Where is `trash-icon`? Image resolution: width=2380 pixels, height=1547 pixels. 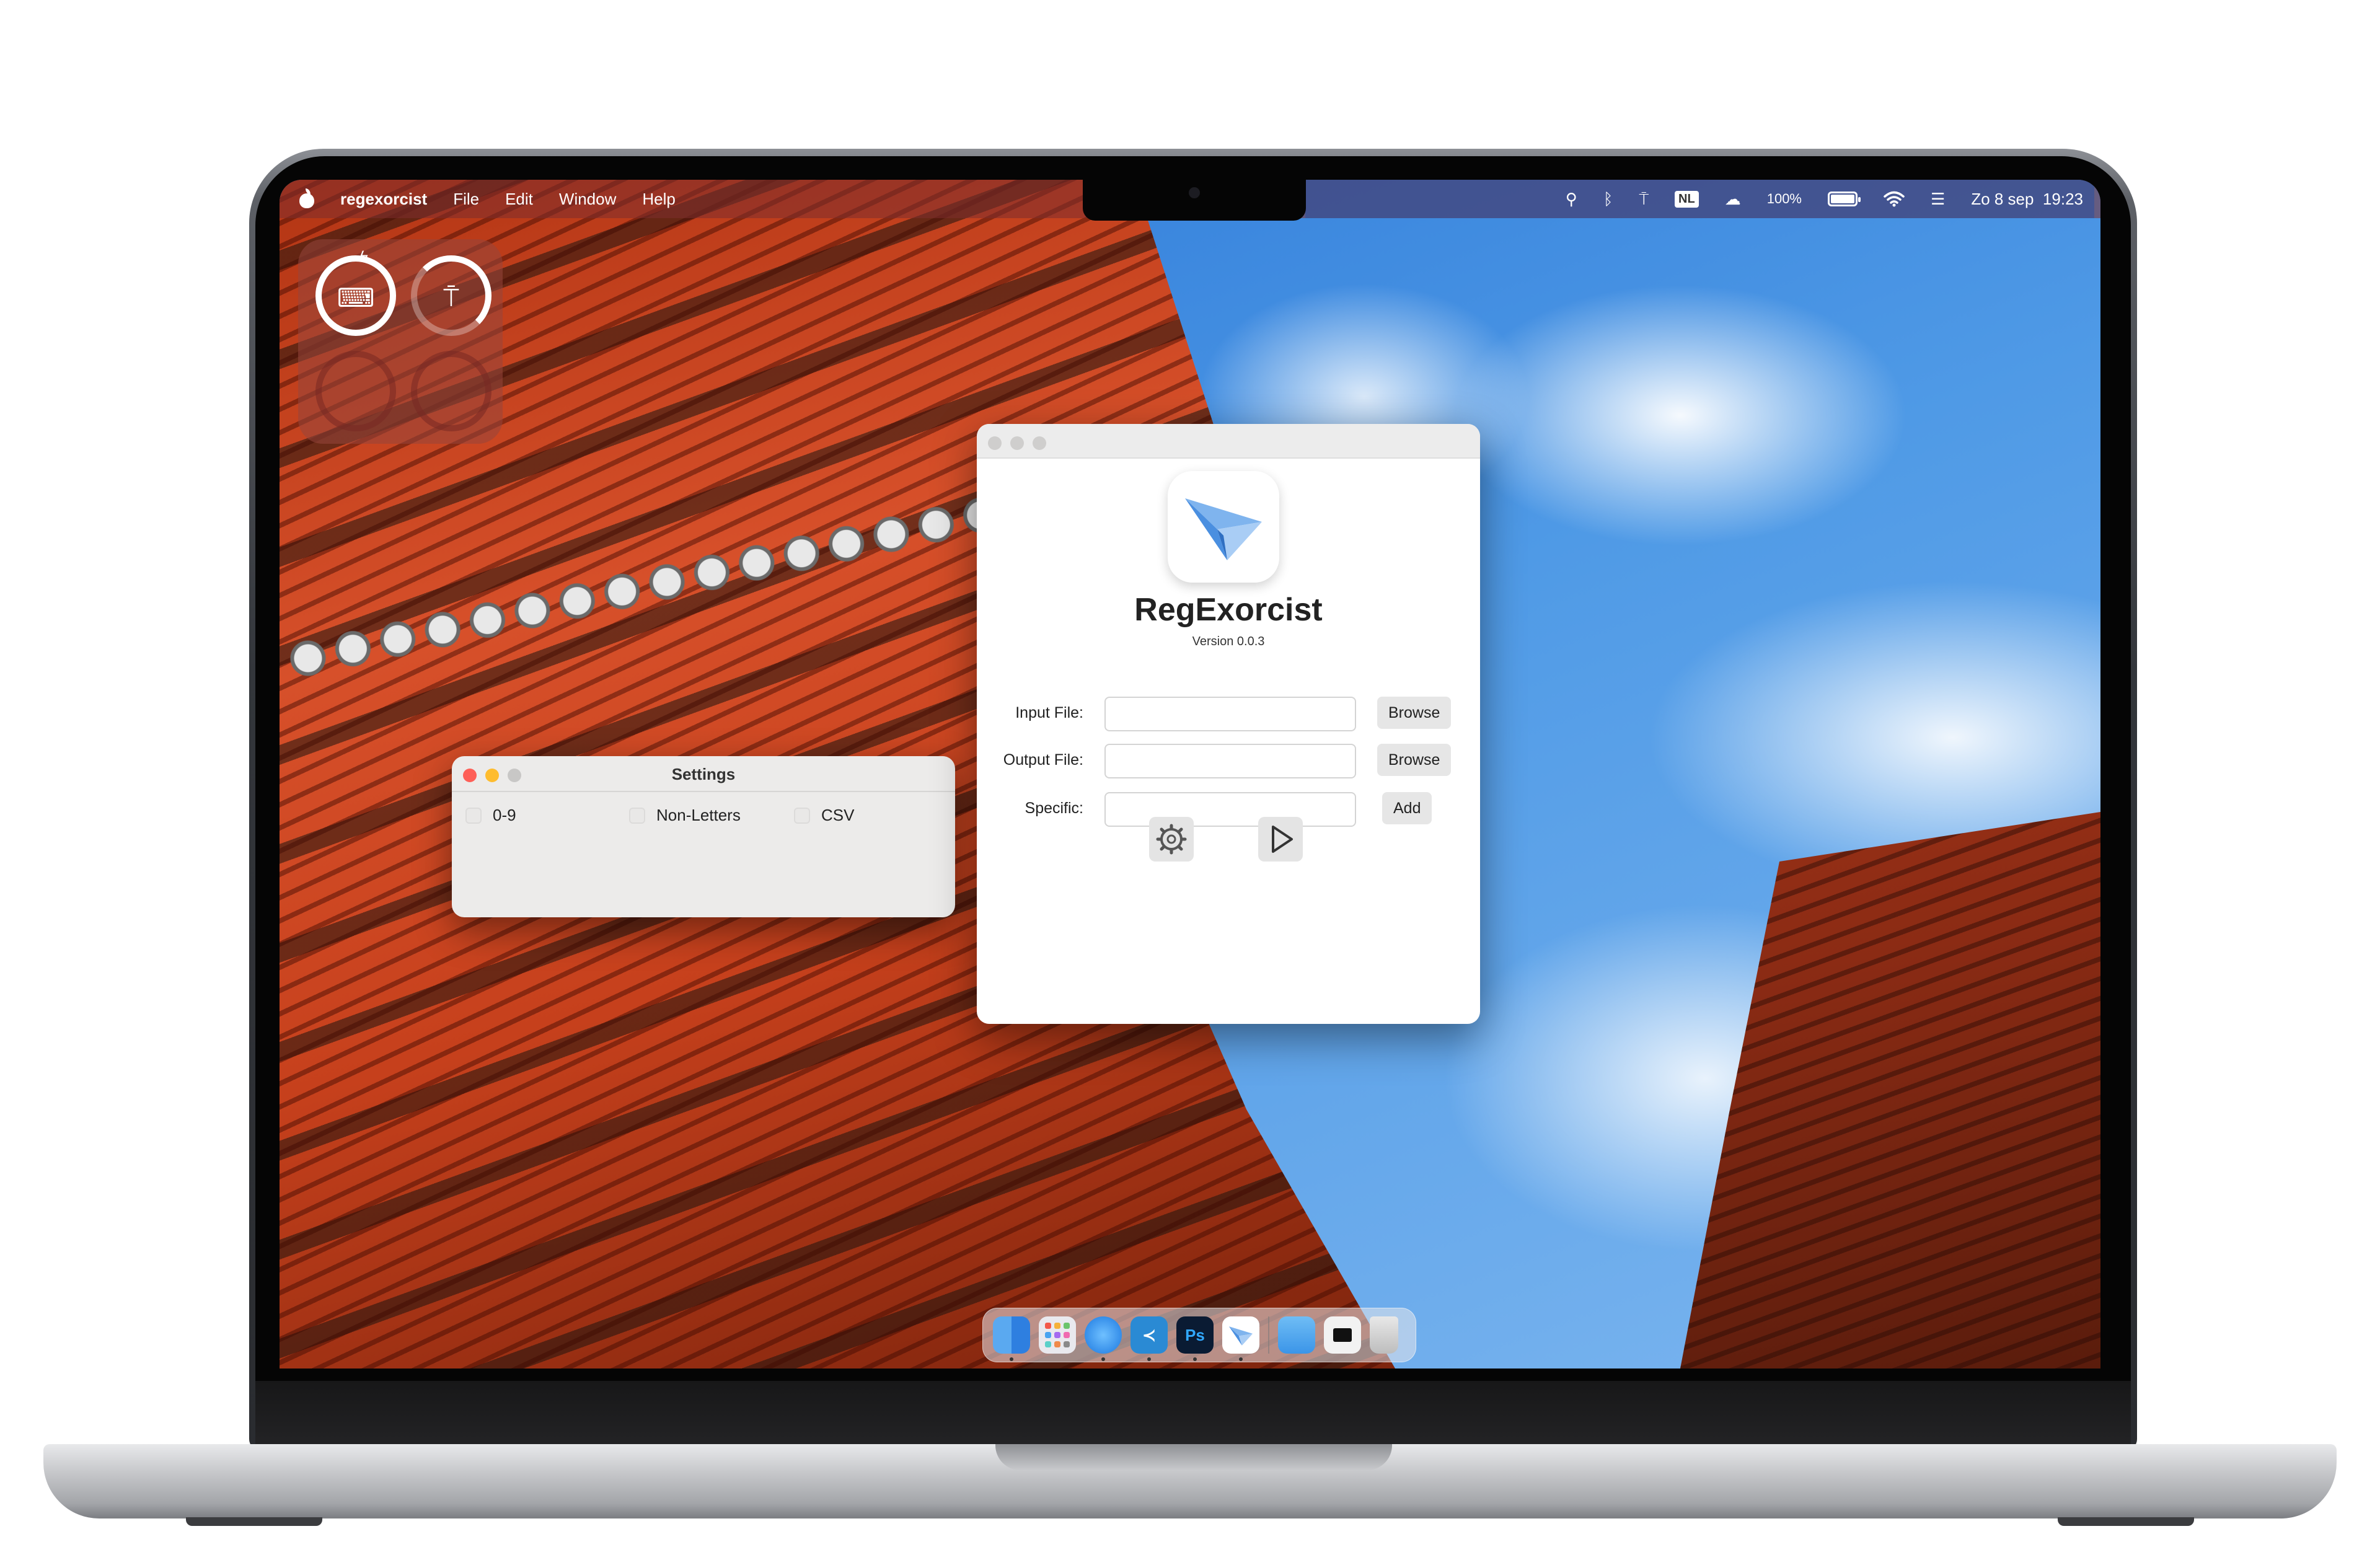 trash-icon is located at coordinates (1384, 1335).